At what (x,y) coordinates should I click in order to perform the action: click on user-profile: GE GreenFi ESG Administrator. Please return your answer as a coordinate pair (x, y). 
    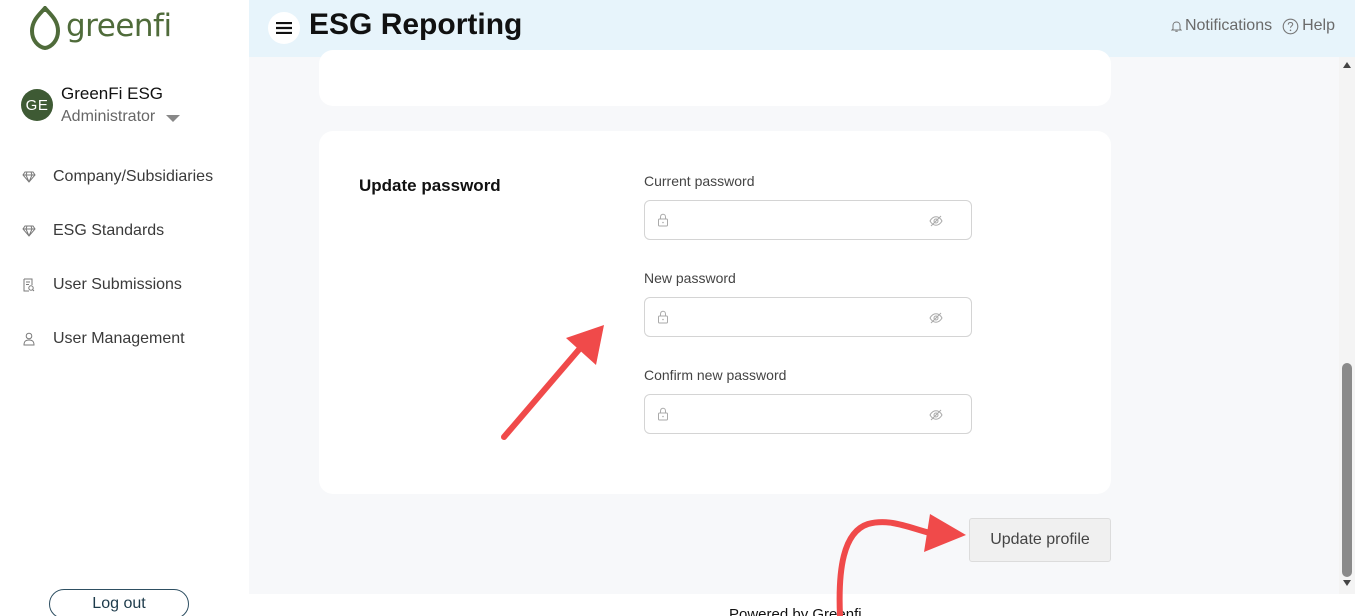
    Looking at the image, I should click on (101, 105).